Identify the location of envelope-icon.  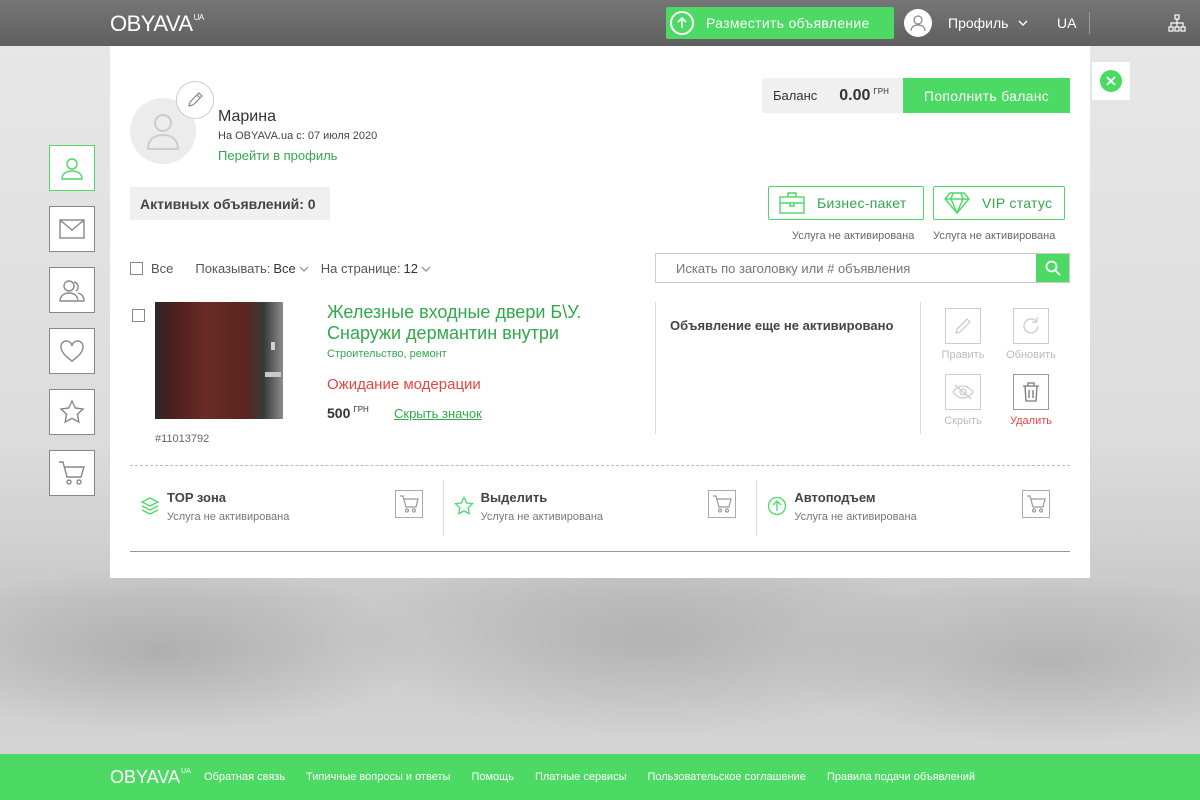
(72, 229).